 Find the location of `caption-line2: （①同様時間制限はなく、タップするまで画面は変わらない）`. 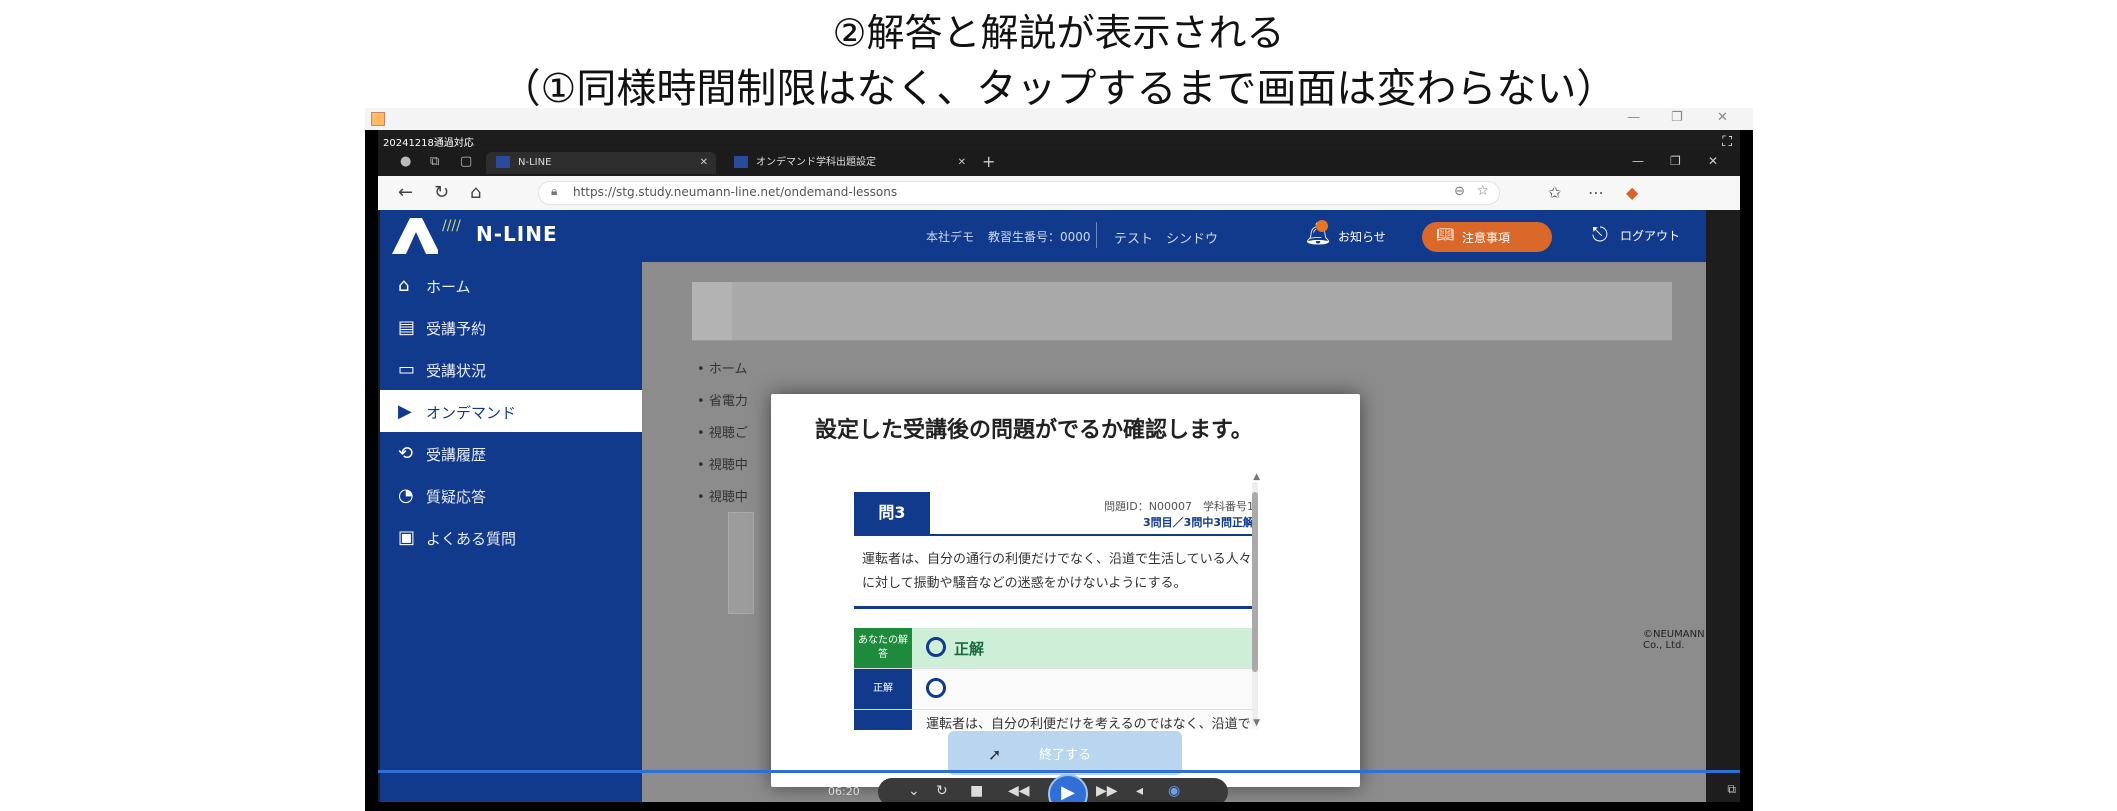

caption-line2: （①同様時間制限はなく、タップするまで画面は変わらない） is located at coordinates (1058, 89).